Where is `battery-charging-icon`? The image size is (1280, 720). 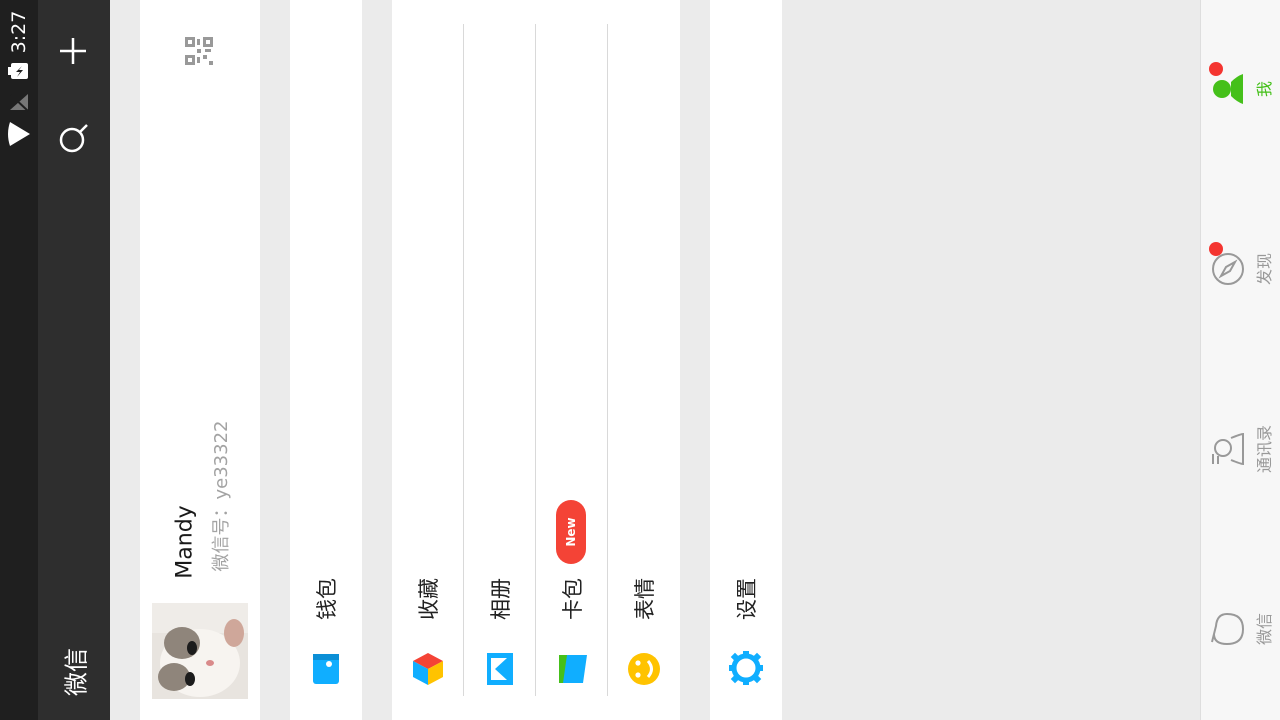
battery-charging-icon is located at coordinates (18, 71).